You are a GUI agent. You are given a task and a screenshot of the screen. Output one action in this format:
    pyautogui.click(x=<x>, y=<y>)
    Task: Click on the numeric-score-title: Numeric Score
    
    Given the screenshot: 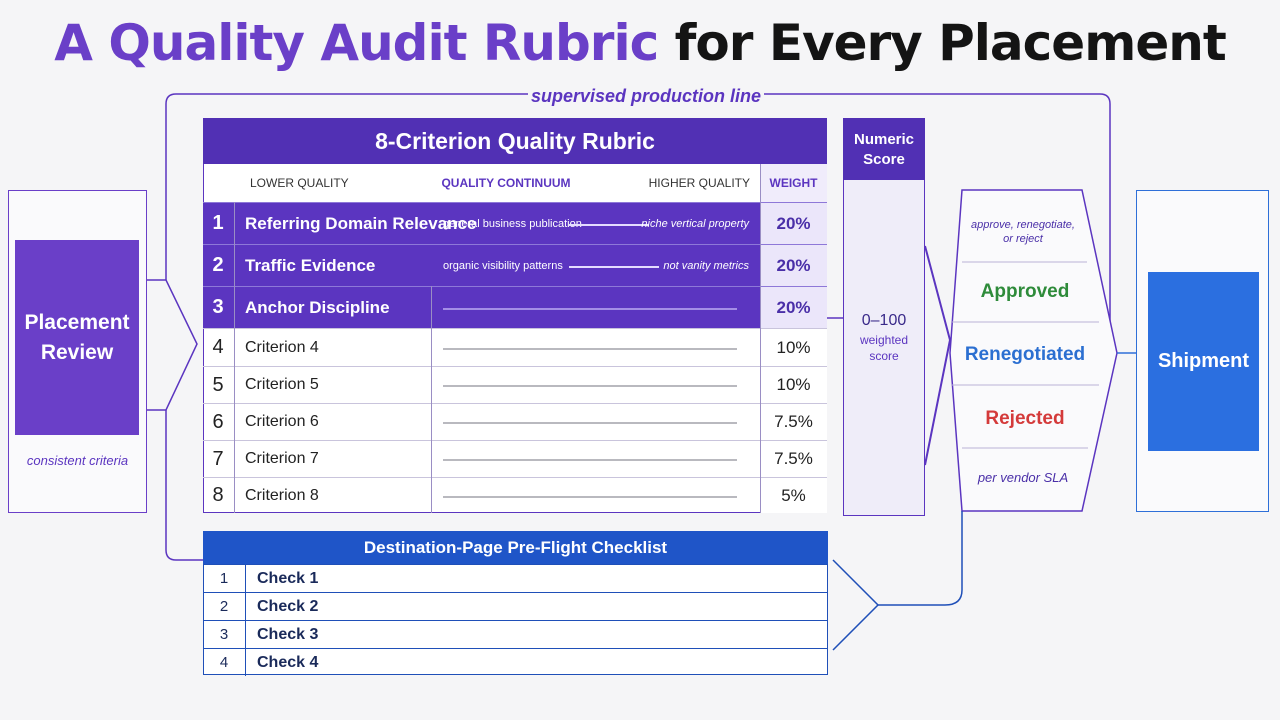 What is the action you would take?
    pyautogui.click(x=884, y=149)
    